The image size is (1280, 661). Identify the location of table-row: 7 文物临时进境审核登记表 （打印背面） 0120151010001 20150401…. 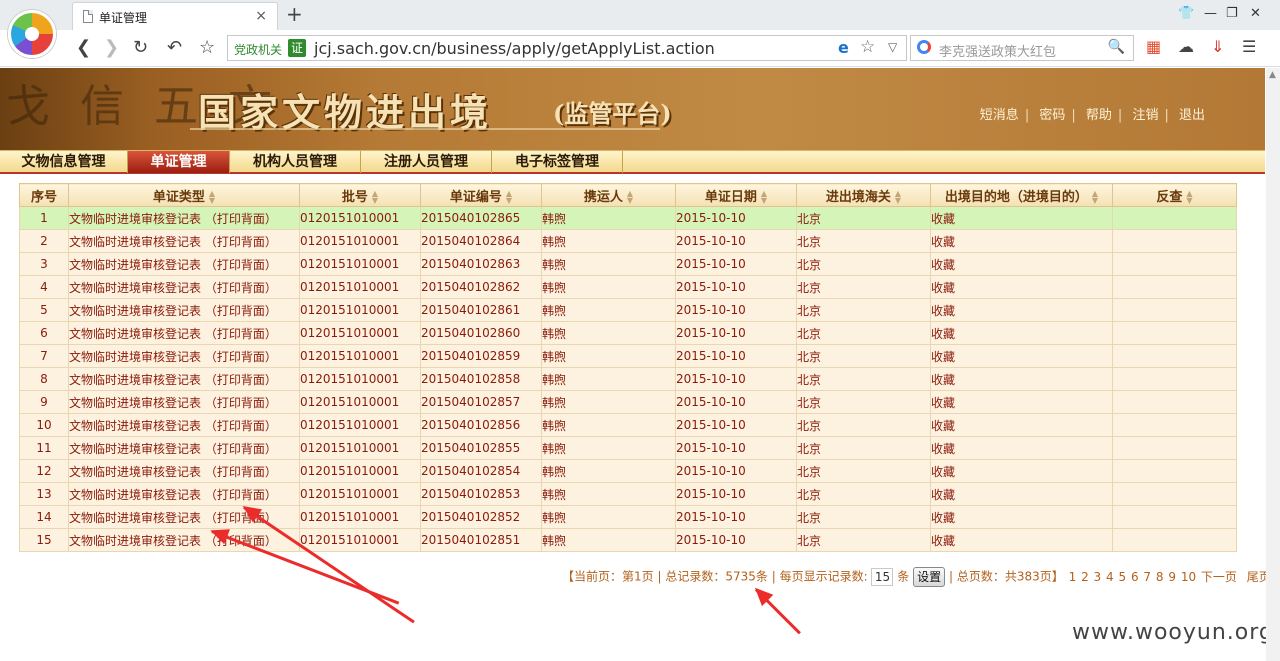
(628, 356).